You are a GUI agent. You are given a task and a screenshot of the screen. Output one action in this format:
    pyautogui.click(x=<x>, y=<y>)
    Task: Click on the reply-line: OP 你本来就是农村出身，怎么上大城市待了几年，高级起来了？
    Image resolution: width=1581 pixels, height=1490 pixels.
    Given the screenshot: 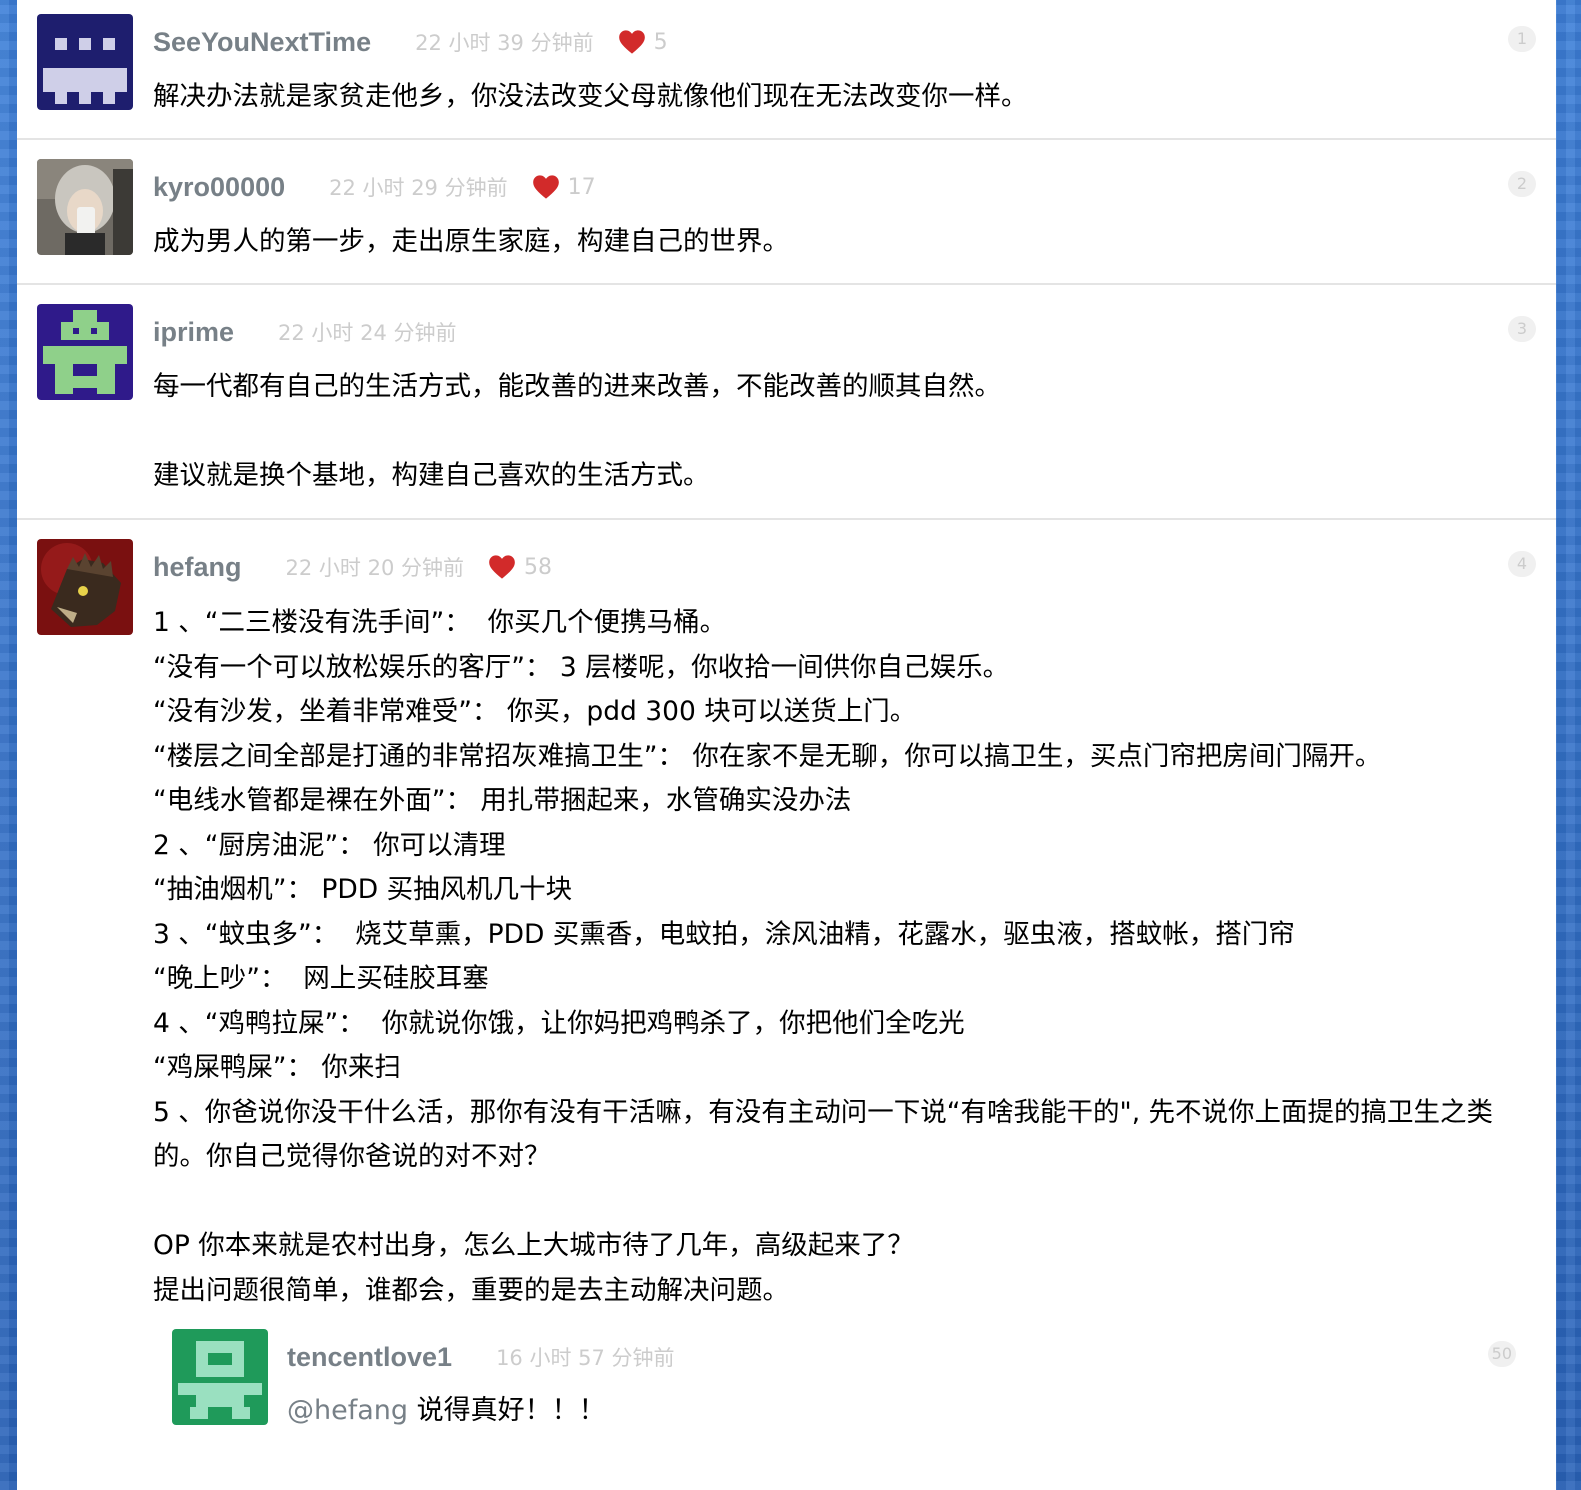 What is the action you would take?
    pyautogui.click(x=533, y=1245)
    